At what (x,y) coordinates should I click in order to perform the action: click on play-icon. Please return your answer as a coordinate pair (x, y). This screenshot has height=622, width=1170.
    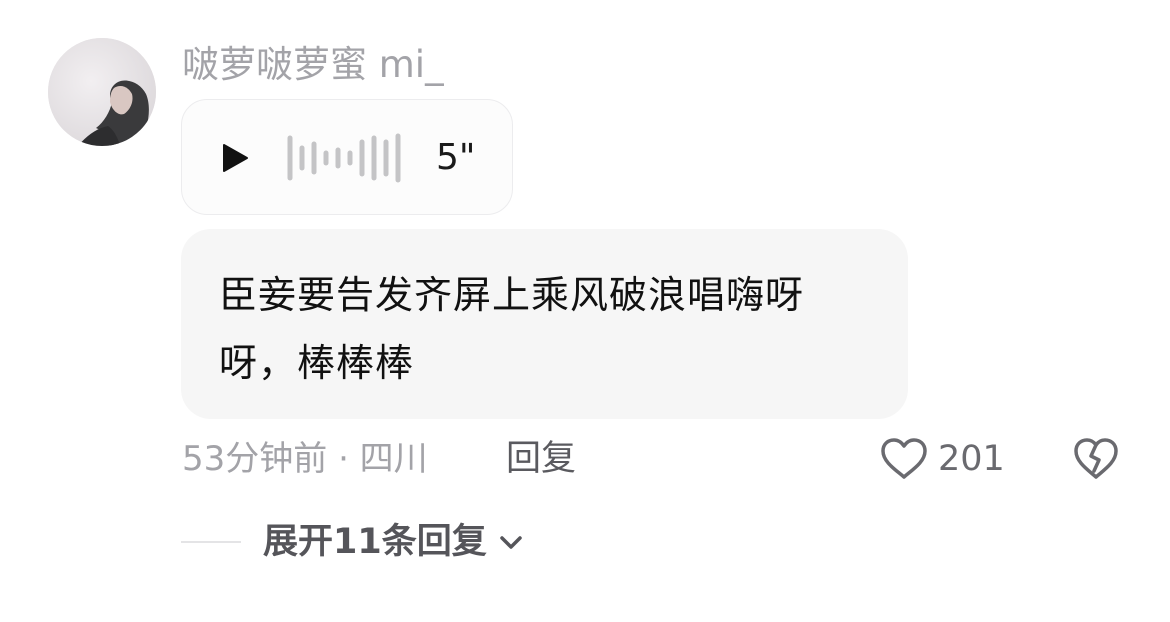
    Looking at the image, I should click on (235, 158).